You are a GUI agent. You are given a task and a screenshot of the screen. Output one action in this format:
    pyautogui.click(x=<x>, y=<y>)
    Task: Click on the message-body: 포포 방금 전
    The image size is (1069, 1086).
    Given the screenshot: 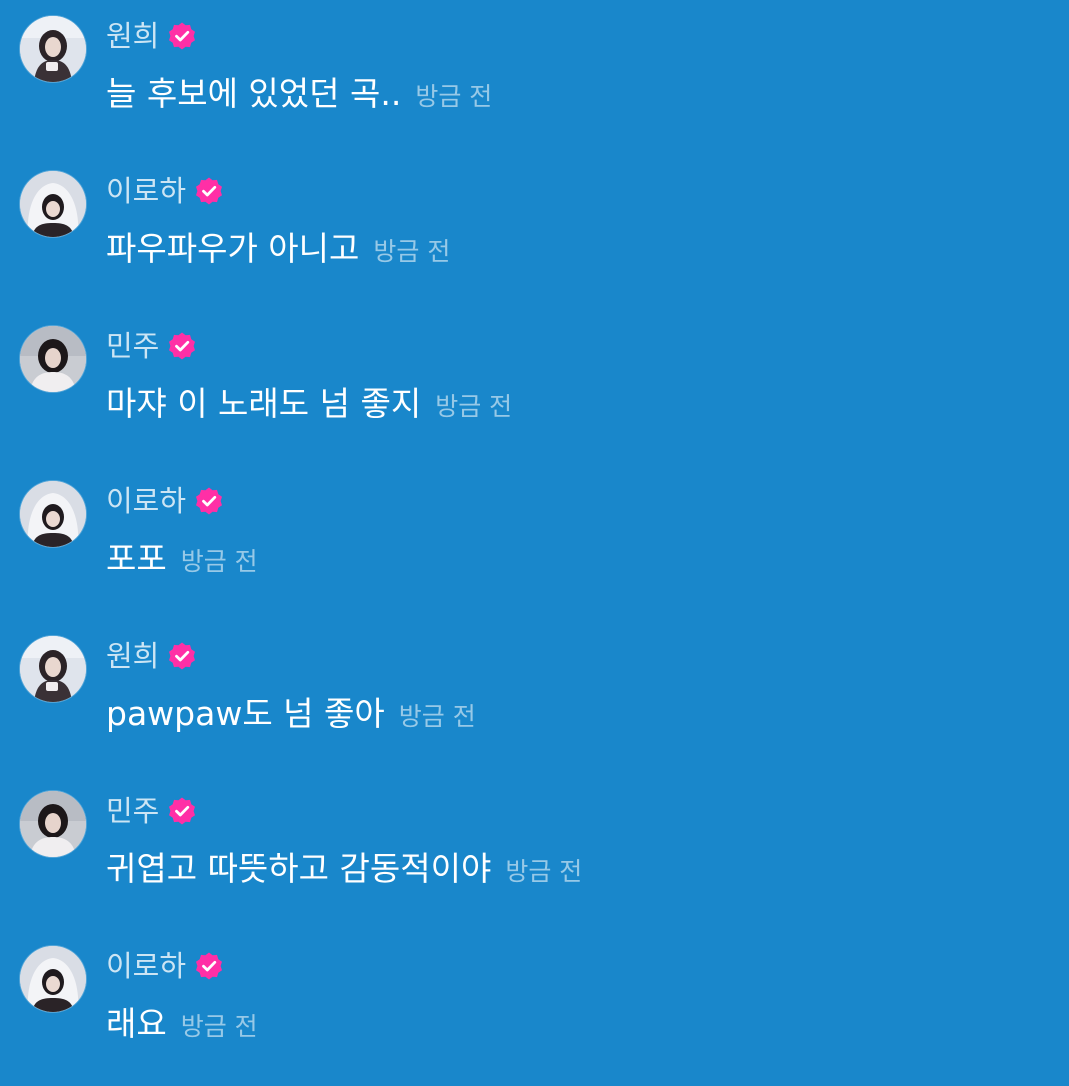 What is the action you would take?
    pyautogui.click(x=182, y=559)
    